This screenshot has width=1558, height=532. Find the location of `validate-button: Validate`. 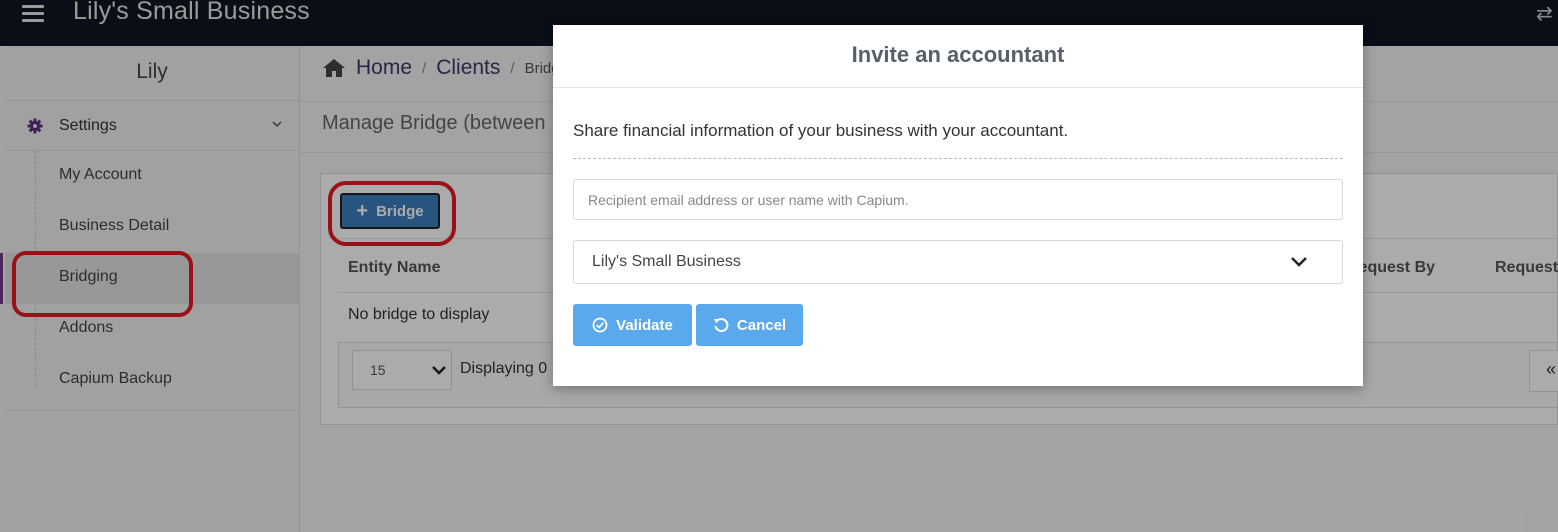

validate-button: Validate is located at coordinates (632, 325).